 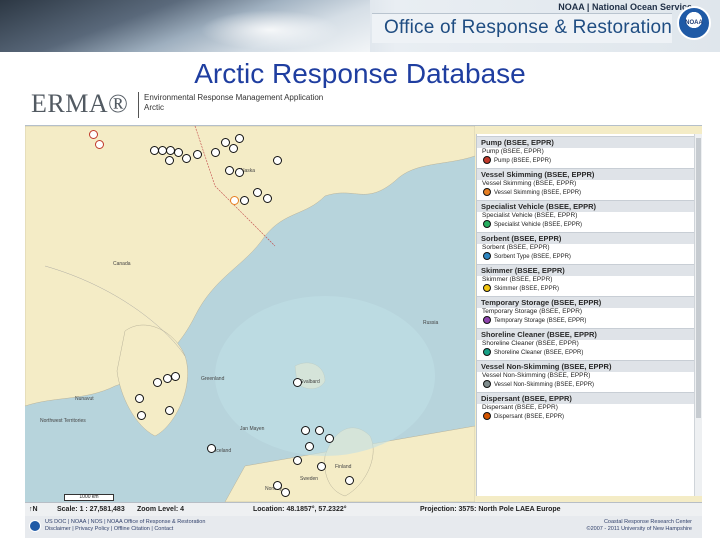 I want to click on erma-divider, so click(x=138, y=105).